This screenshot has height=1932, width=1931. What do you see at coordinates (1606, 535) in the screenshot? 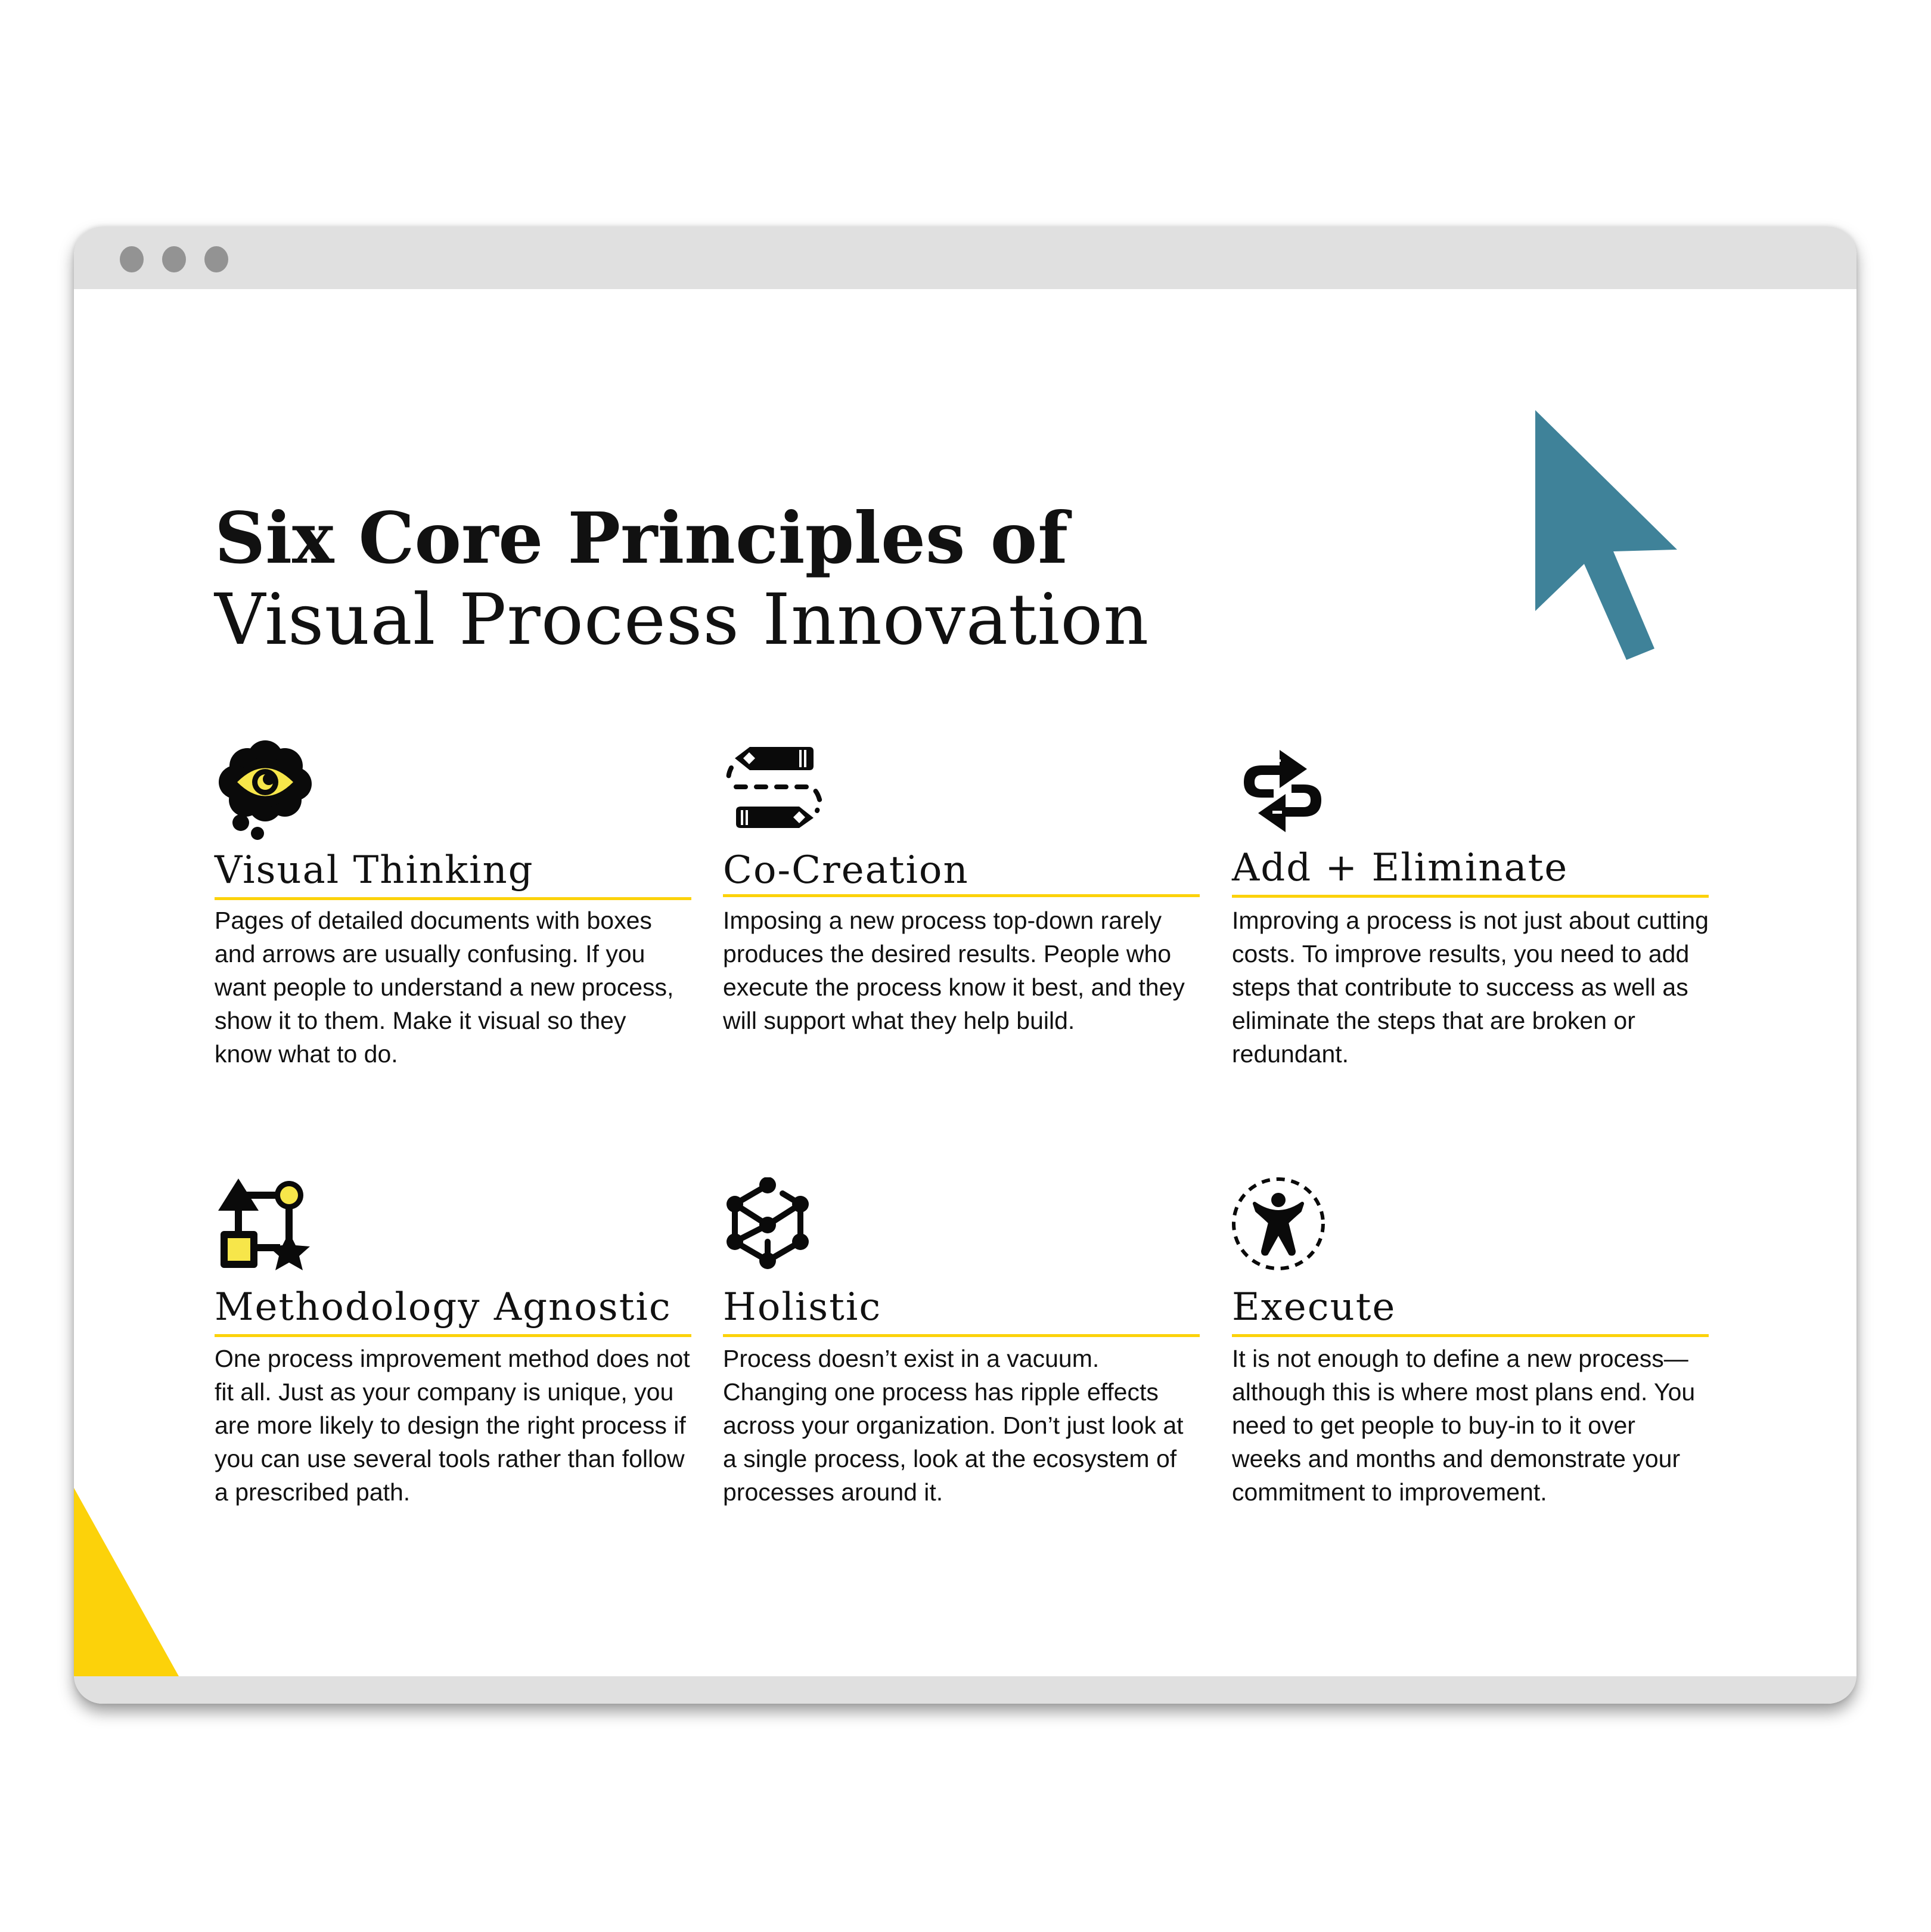
I see `mouse-cursor-icon` at bounding box center [1606, 535].